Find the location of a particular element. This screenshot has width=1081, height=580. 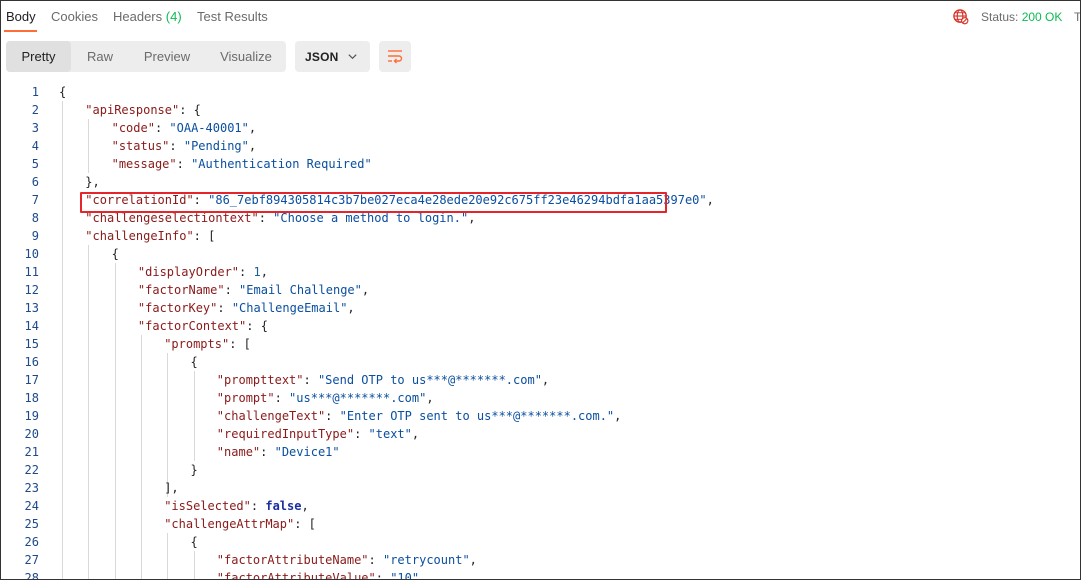

line-number: 13 is located at coordinates (31, 308).